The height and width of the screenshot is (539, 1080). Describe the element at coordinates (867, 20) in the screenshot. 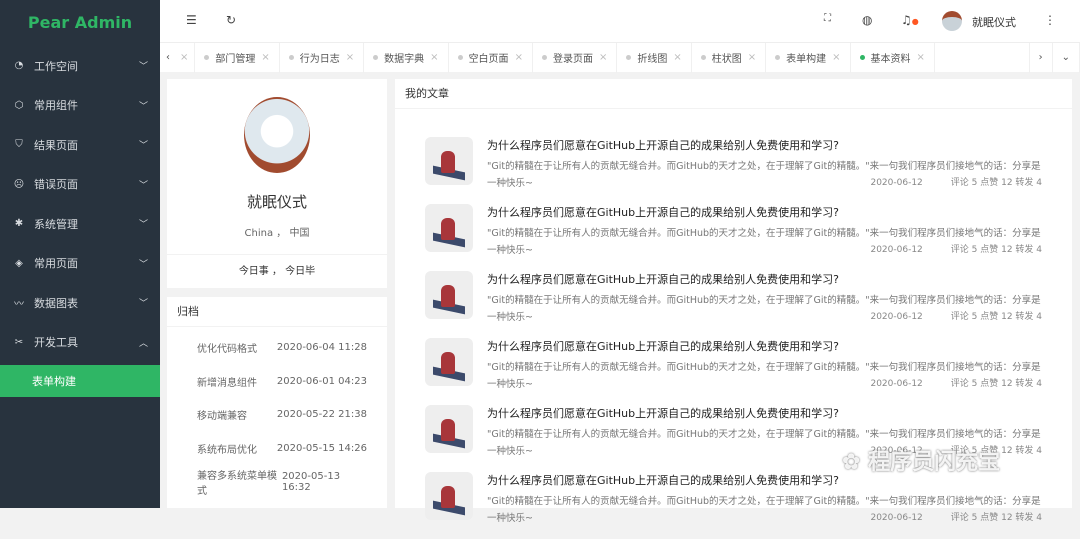

I see `globe-icon: ◍` at that location.